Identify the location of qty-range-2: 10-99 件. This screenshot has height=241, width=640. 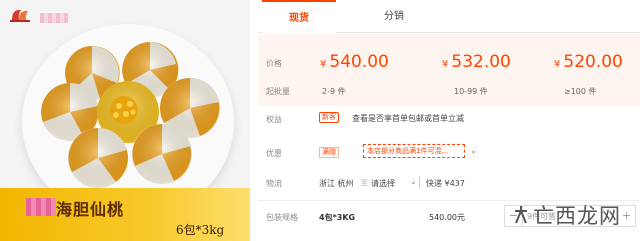
(471, 91).